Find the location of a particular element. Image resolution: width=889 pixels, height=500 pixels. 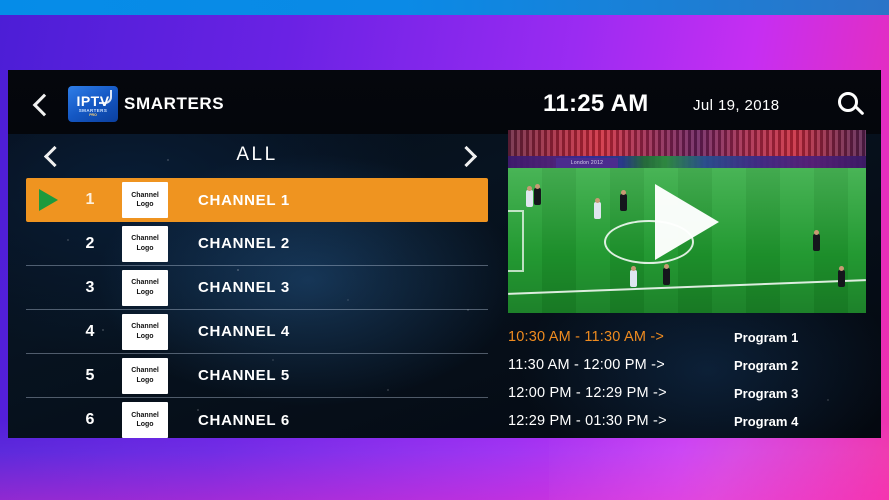

channel-name: CHANNEL 1 is located at coordinates (244, 200).